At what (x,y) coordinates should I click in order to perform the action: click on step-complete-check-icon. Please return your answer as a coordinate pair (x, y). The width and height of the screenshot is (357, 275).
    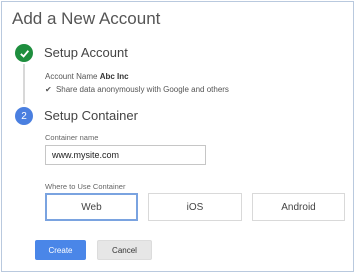
    Looking at the image, I should click on (24, 53).